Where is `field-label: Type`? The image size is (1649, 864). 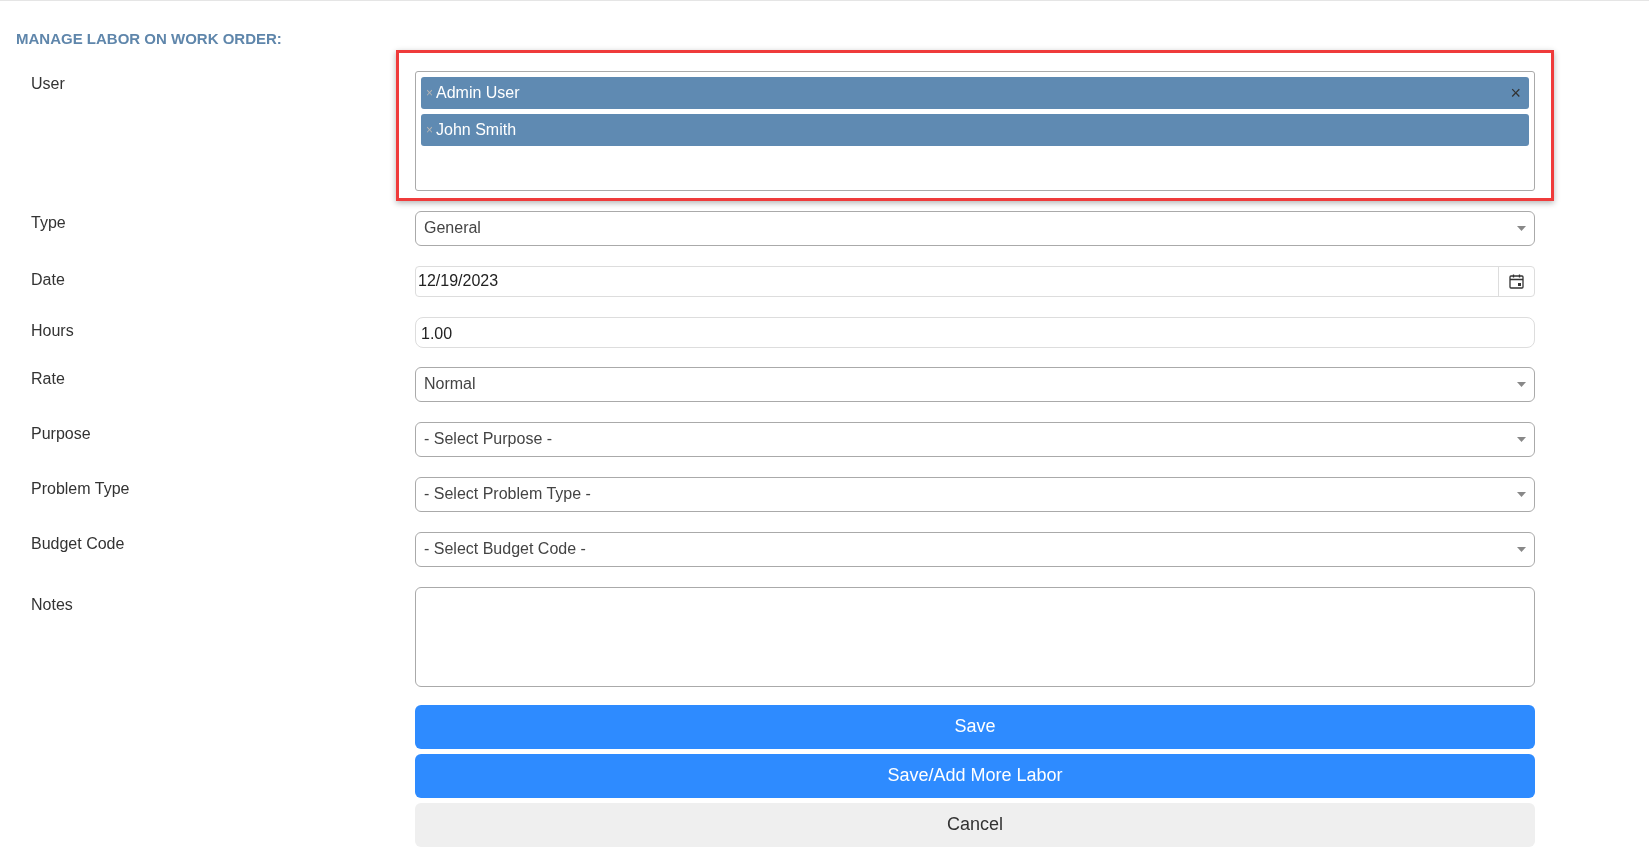
field-label: Type is located at coordinates (48, 222).